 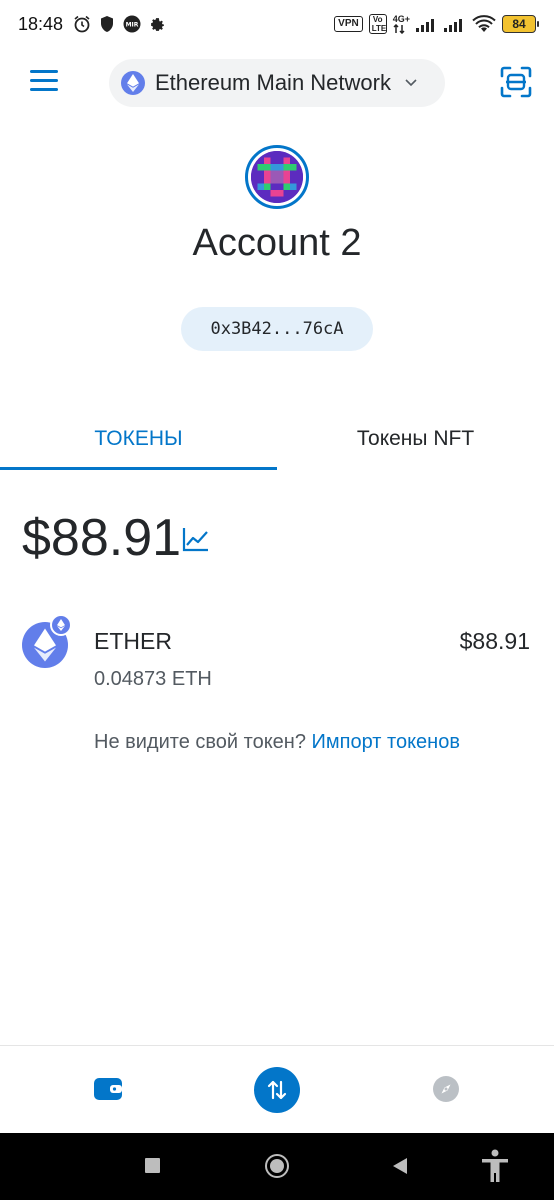 I want to click on token-fiat-value: $88.91, so click(x=494, y=641).